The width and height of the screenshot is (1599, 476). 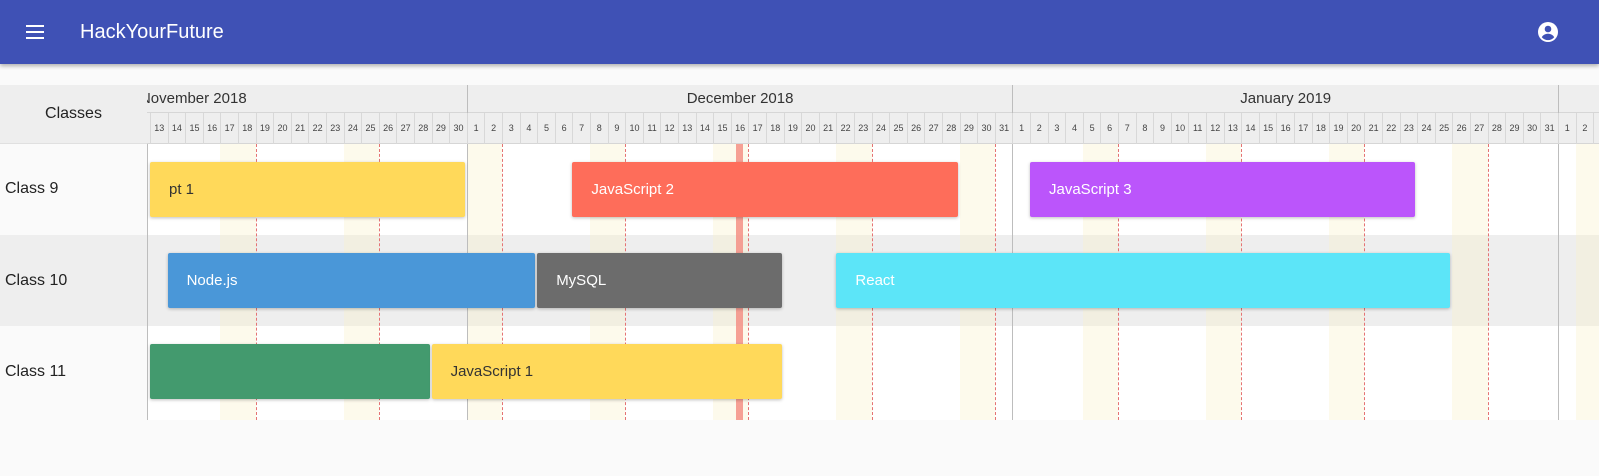 I want to click on classes-column-header: Classes, so click(x=73, y=114).